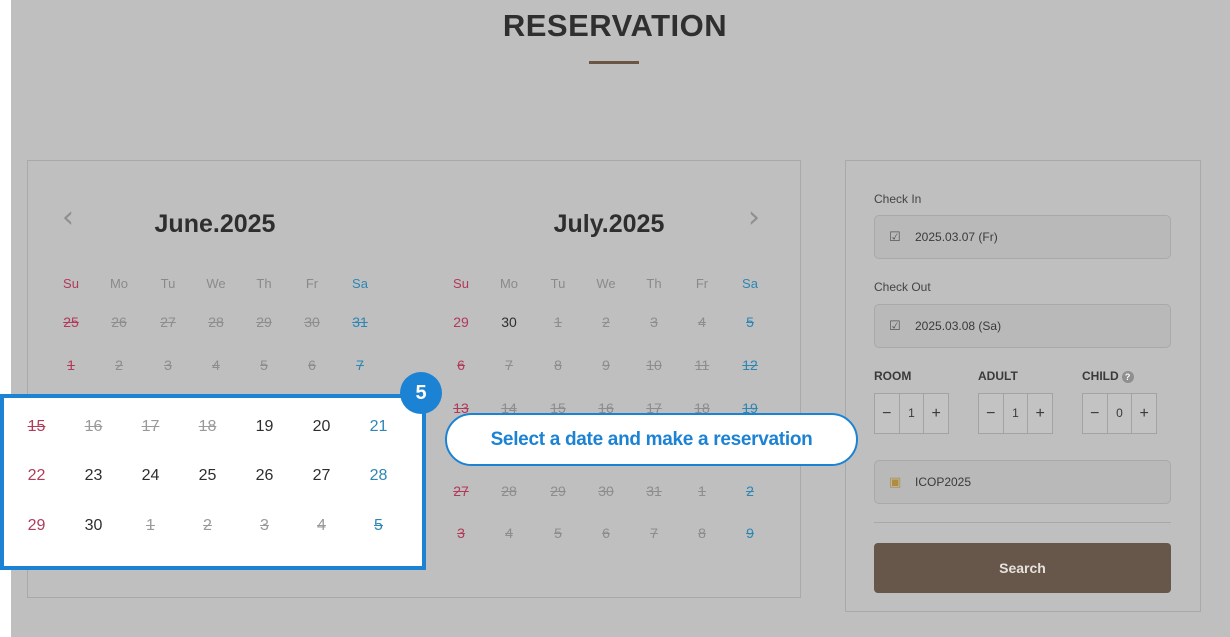 The image size is (1230, 637). What do you see at coordinates (321, 427) in the screenshot?
I see `calendar-day: 20` at bounding box center [321, 427].